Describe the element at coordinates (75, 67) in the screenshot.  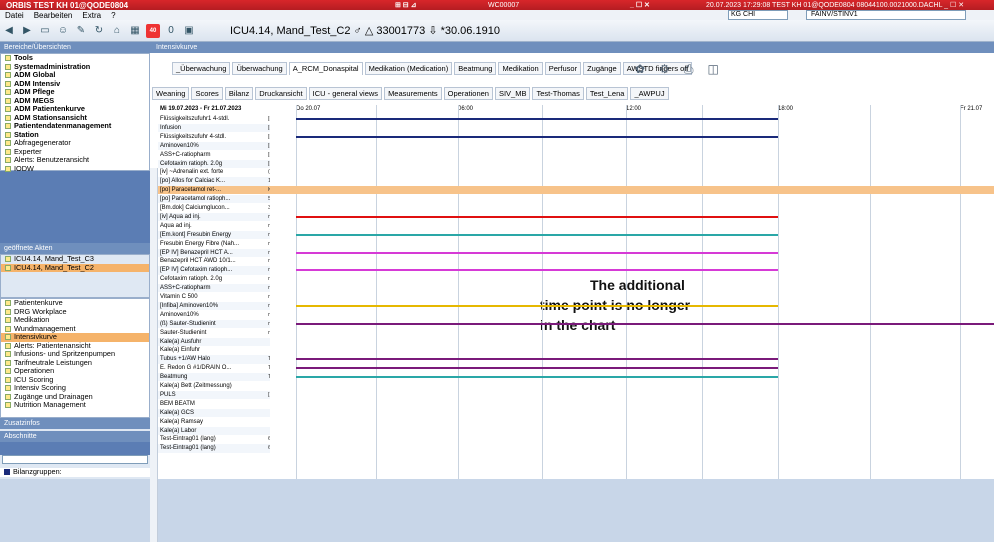
I see `area-item: Systemadministration` at that location.